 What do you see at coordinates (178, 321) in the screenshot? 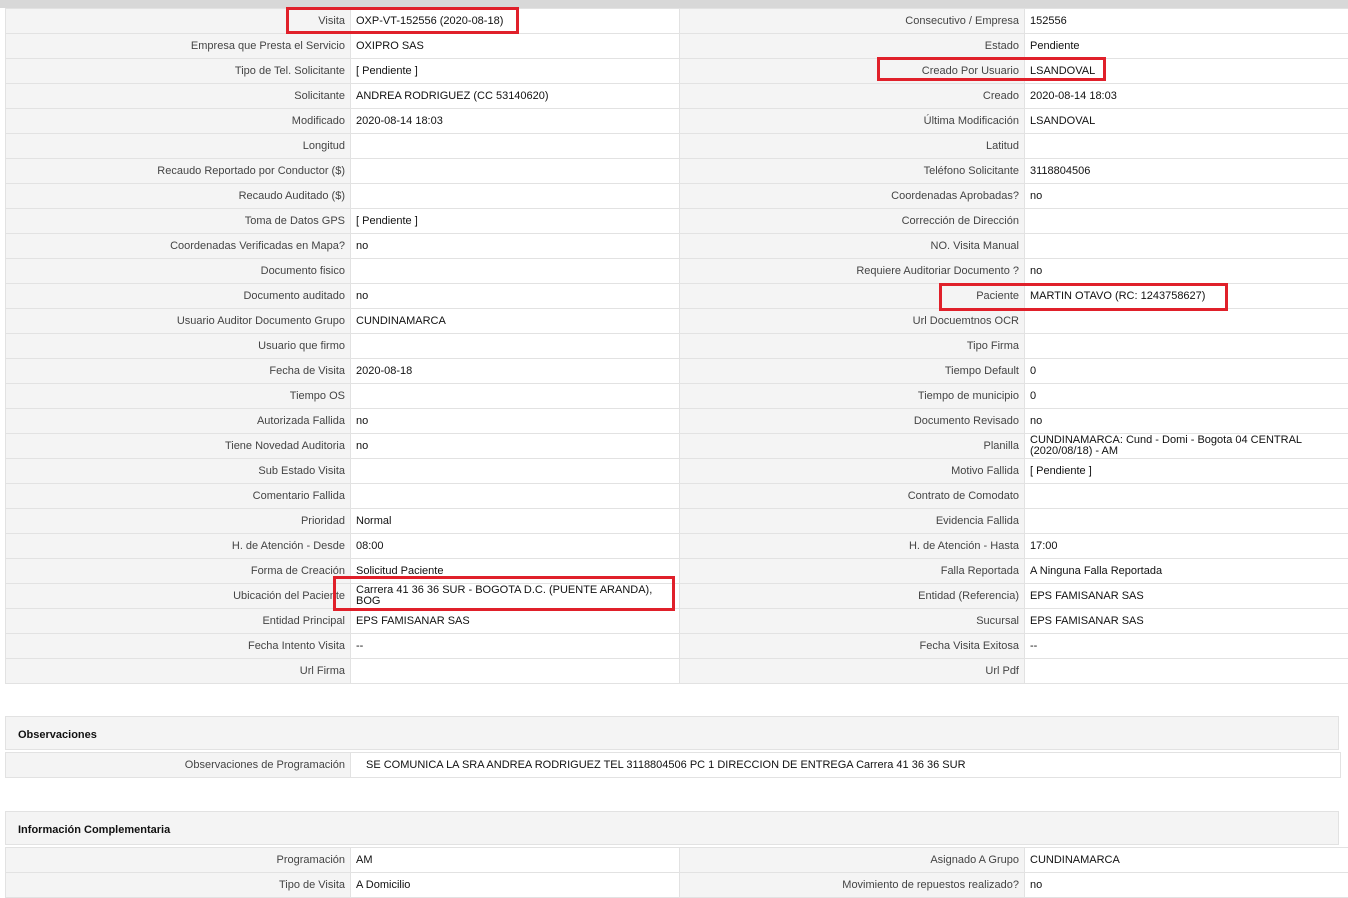
I see `field-label-usuario-auditor-documento-grupo: Usuario Auditor Documento Grupo` at bounding box center [178, 321].